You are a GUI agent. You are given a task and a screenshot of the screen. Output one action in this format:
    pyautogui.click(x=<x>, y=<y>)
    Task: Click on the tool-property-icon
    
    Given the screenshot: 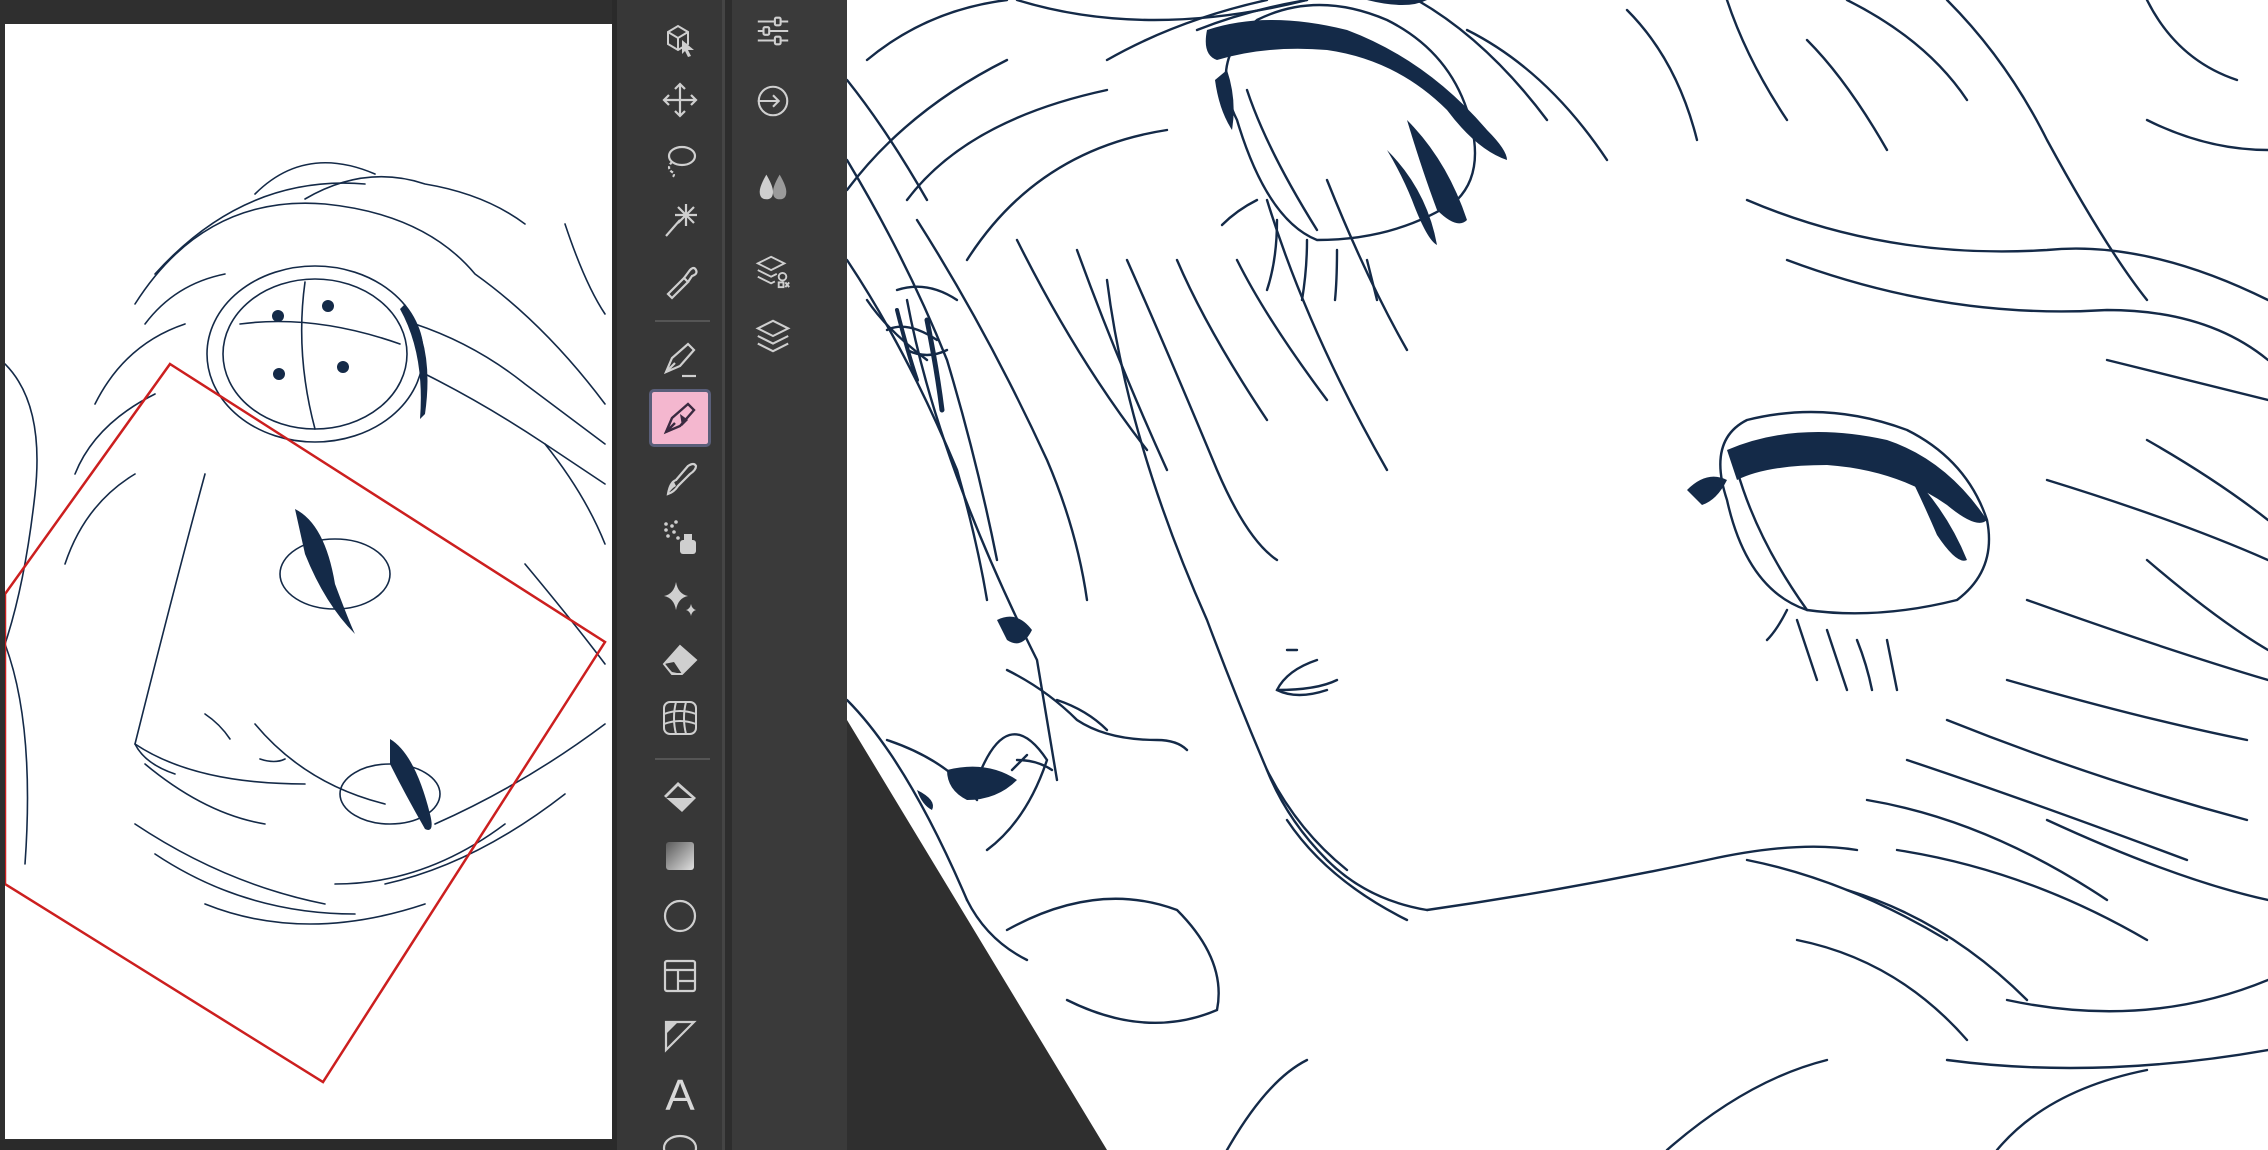 What is the action you would take?
    pyautogui.click(x=773, y=31)
    